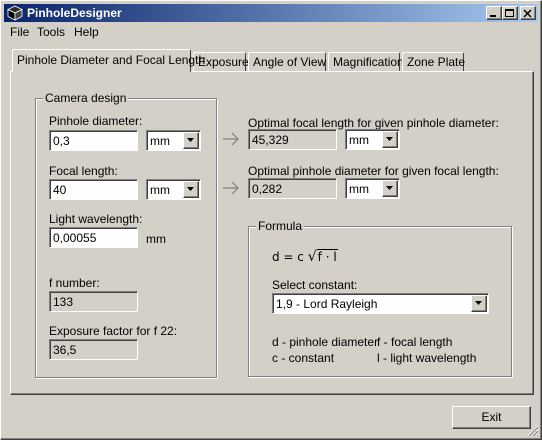 Image resolution: width=542 pixels, height=440 pixels. What do you see at coordinates (372, 139) in the screenshot?
I see `optimal-focal-length-unit-select: mm` at bounding box center [372, 139].